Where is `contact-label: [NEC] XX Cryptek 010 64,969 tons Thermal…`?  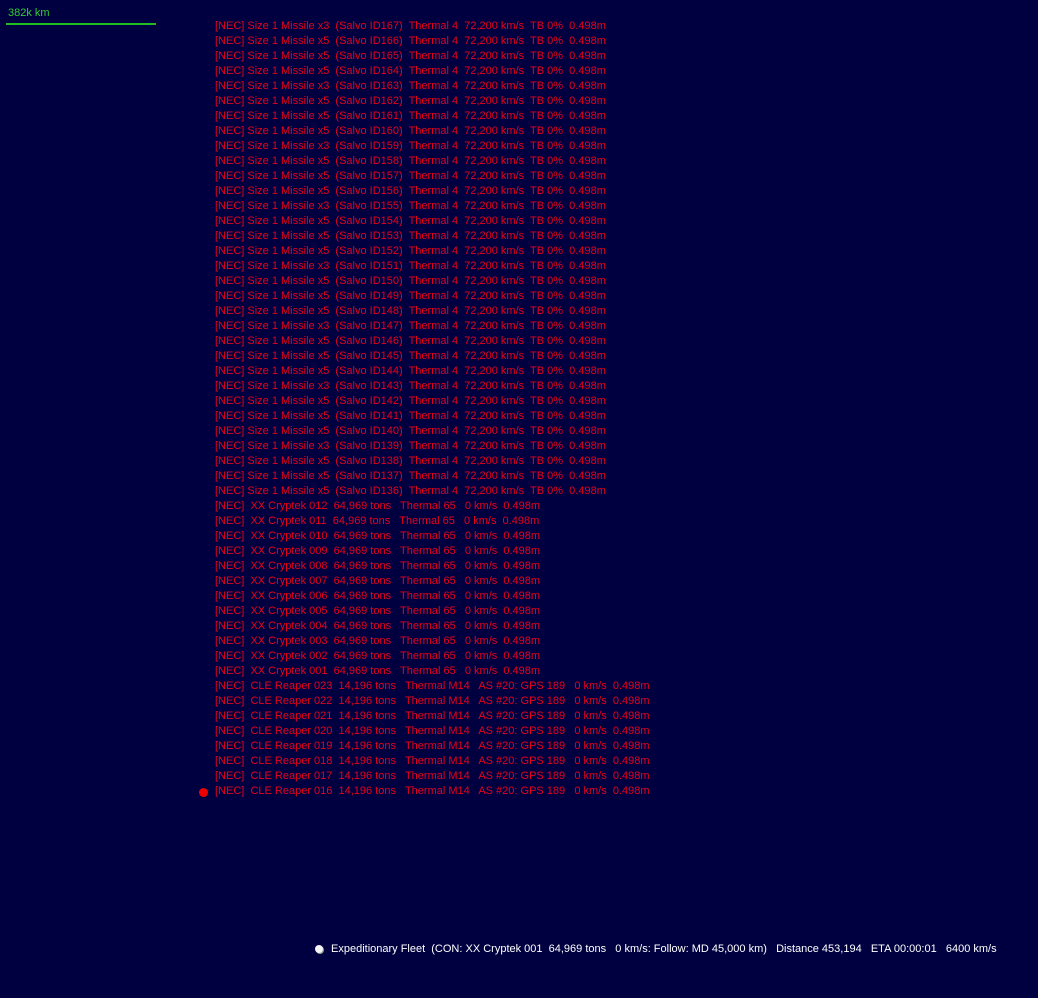
contact-label: [NEC] XX Cryptek 010 64,969 tons Thermal… is located at coordinates (432, 536).